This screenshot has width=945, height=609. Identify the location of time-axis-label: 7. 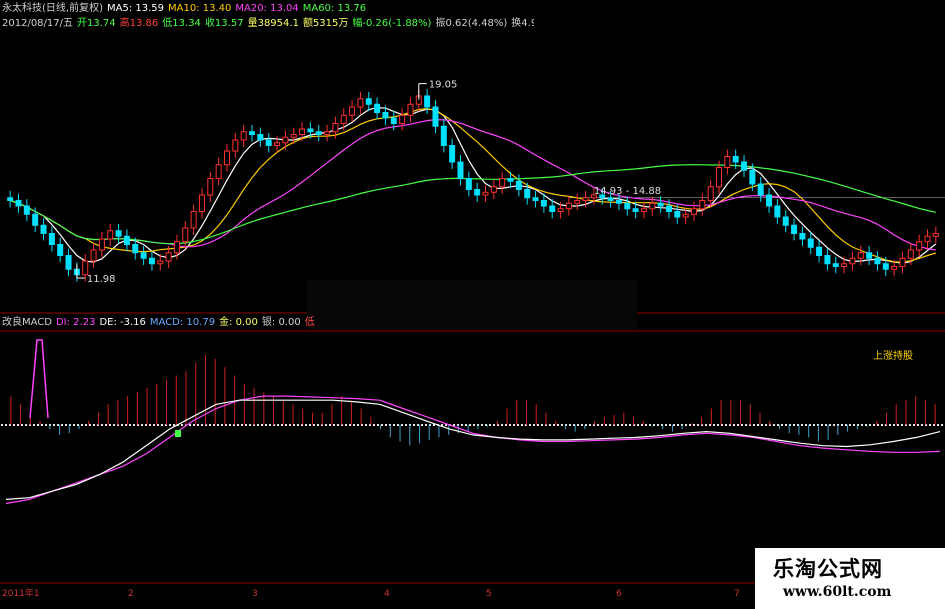
(737, 594).